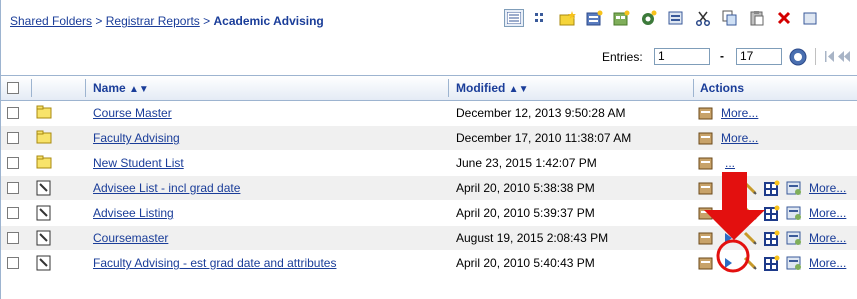 This screenshot has height=299, width=857. I want to click on breadcrumb-shared-folders: Shared Folders, so click(51, 21).